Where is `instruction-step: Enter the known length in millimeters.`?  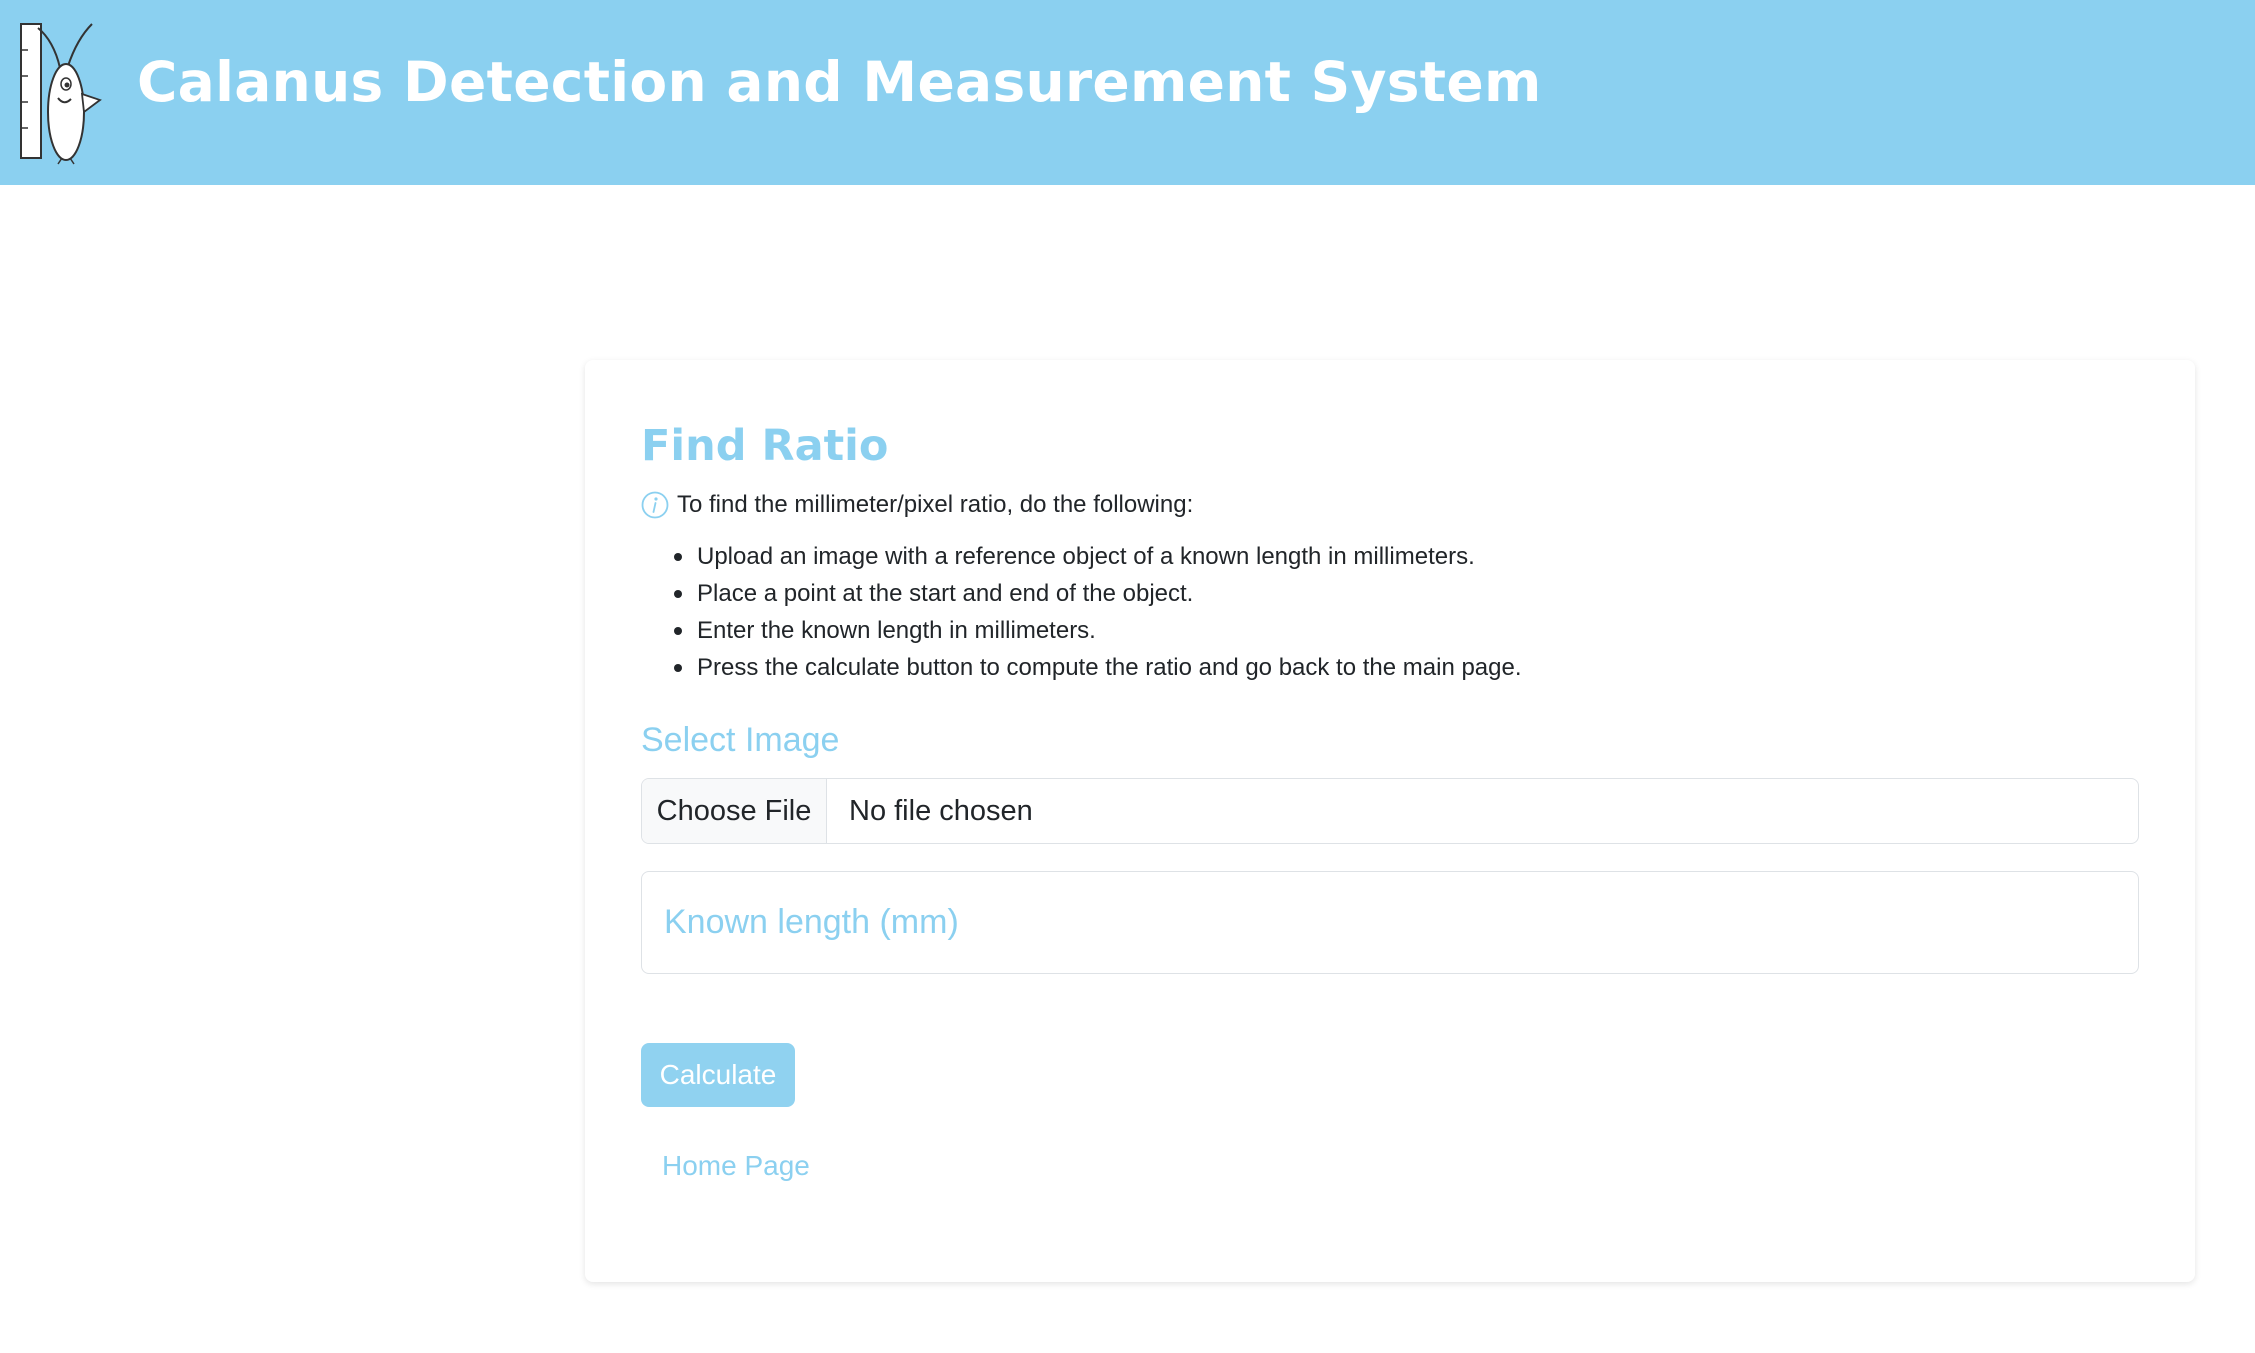
instruction-step: Enter the known length in millimeters. is located at coordinates (1053, 630).